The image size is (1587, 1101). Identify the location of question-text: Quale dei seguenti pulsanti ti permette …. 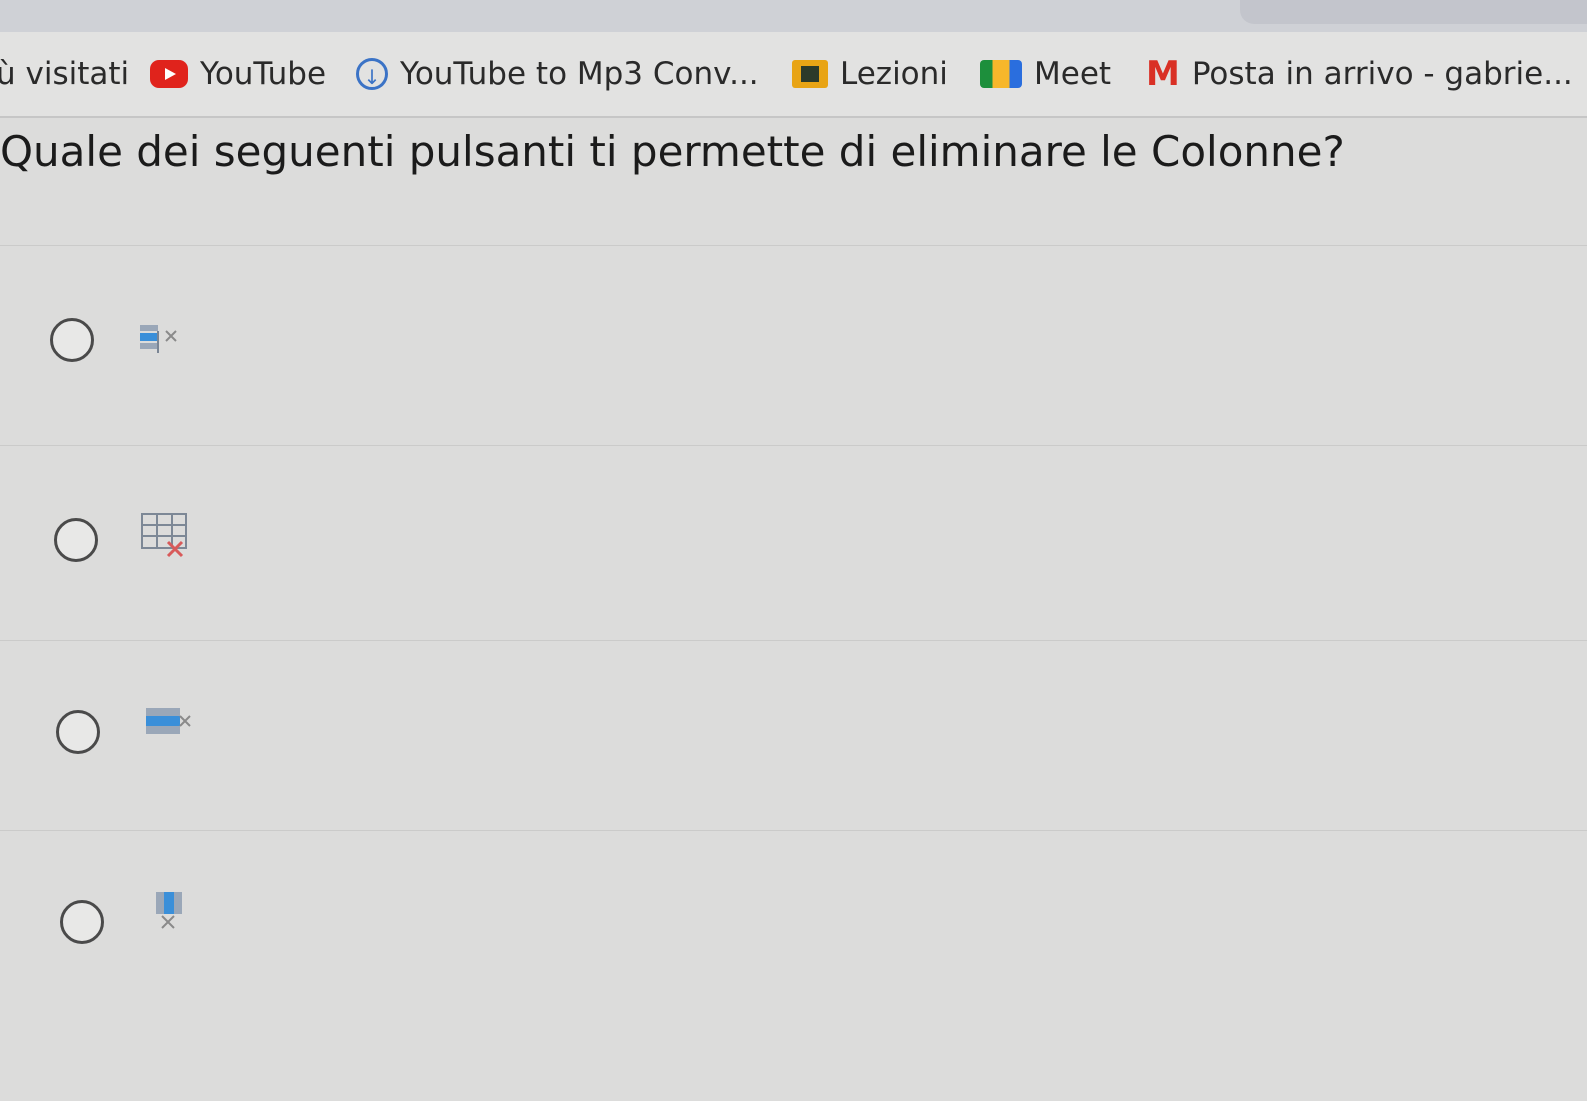
(672, 151).